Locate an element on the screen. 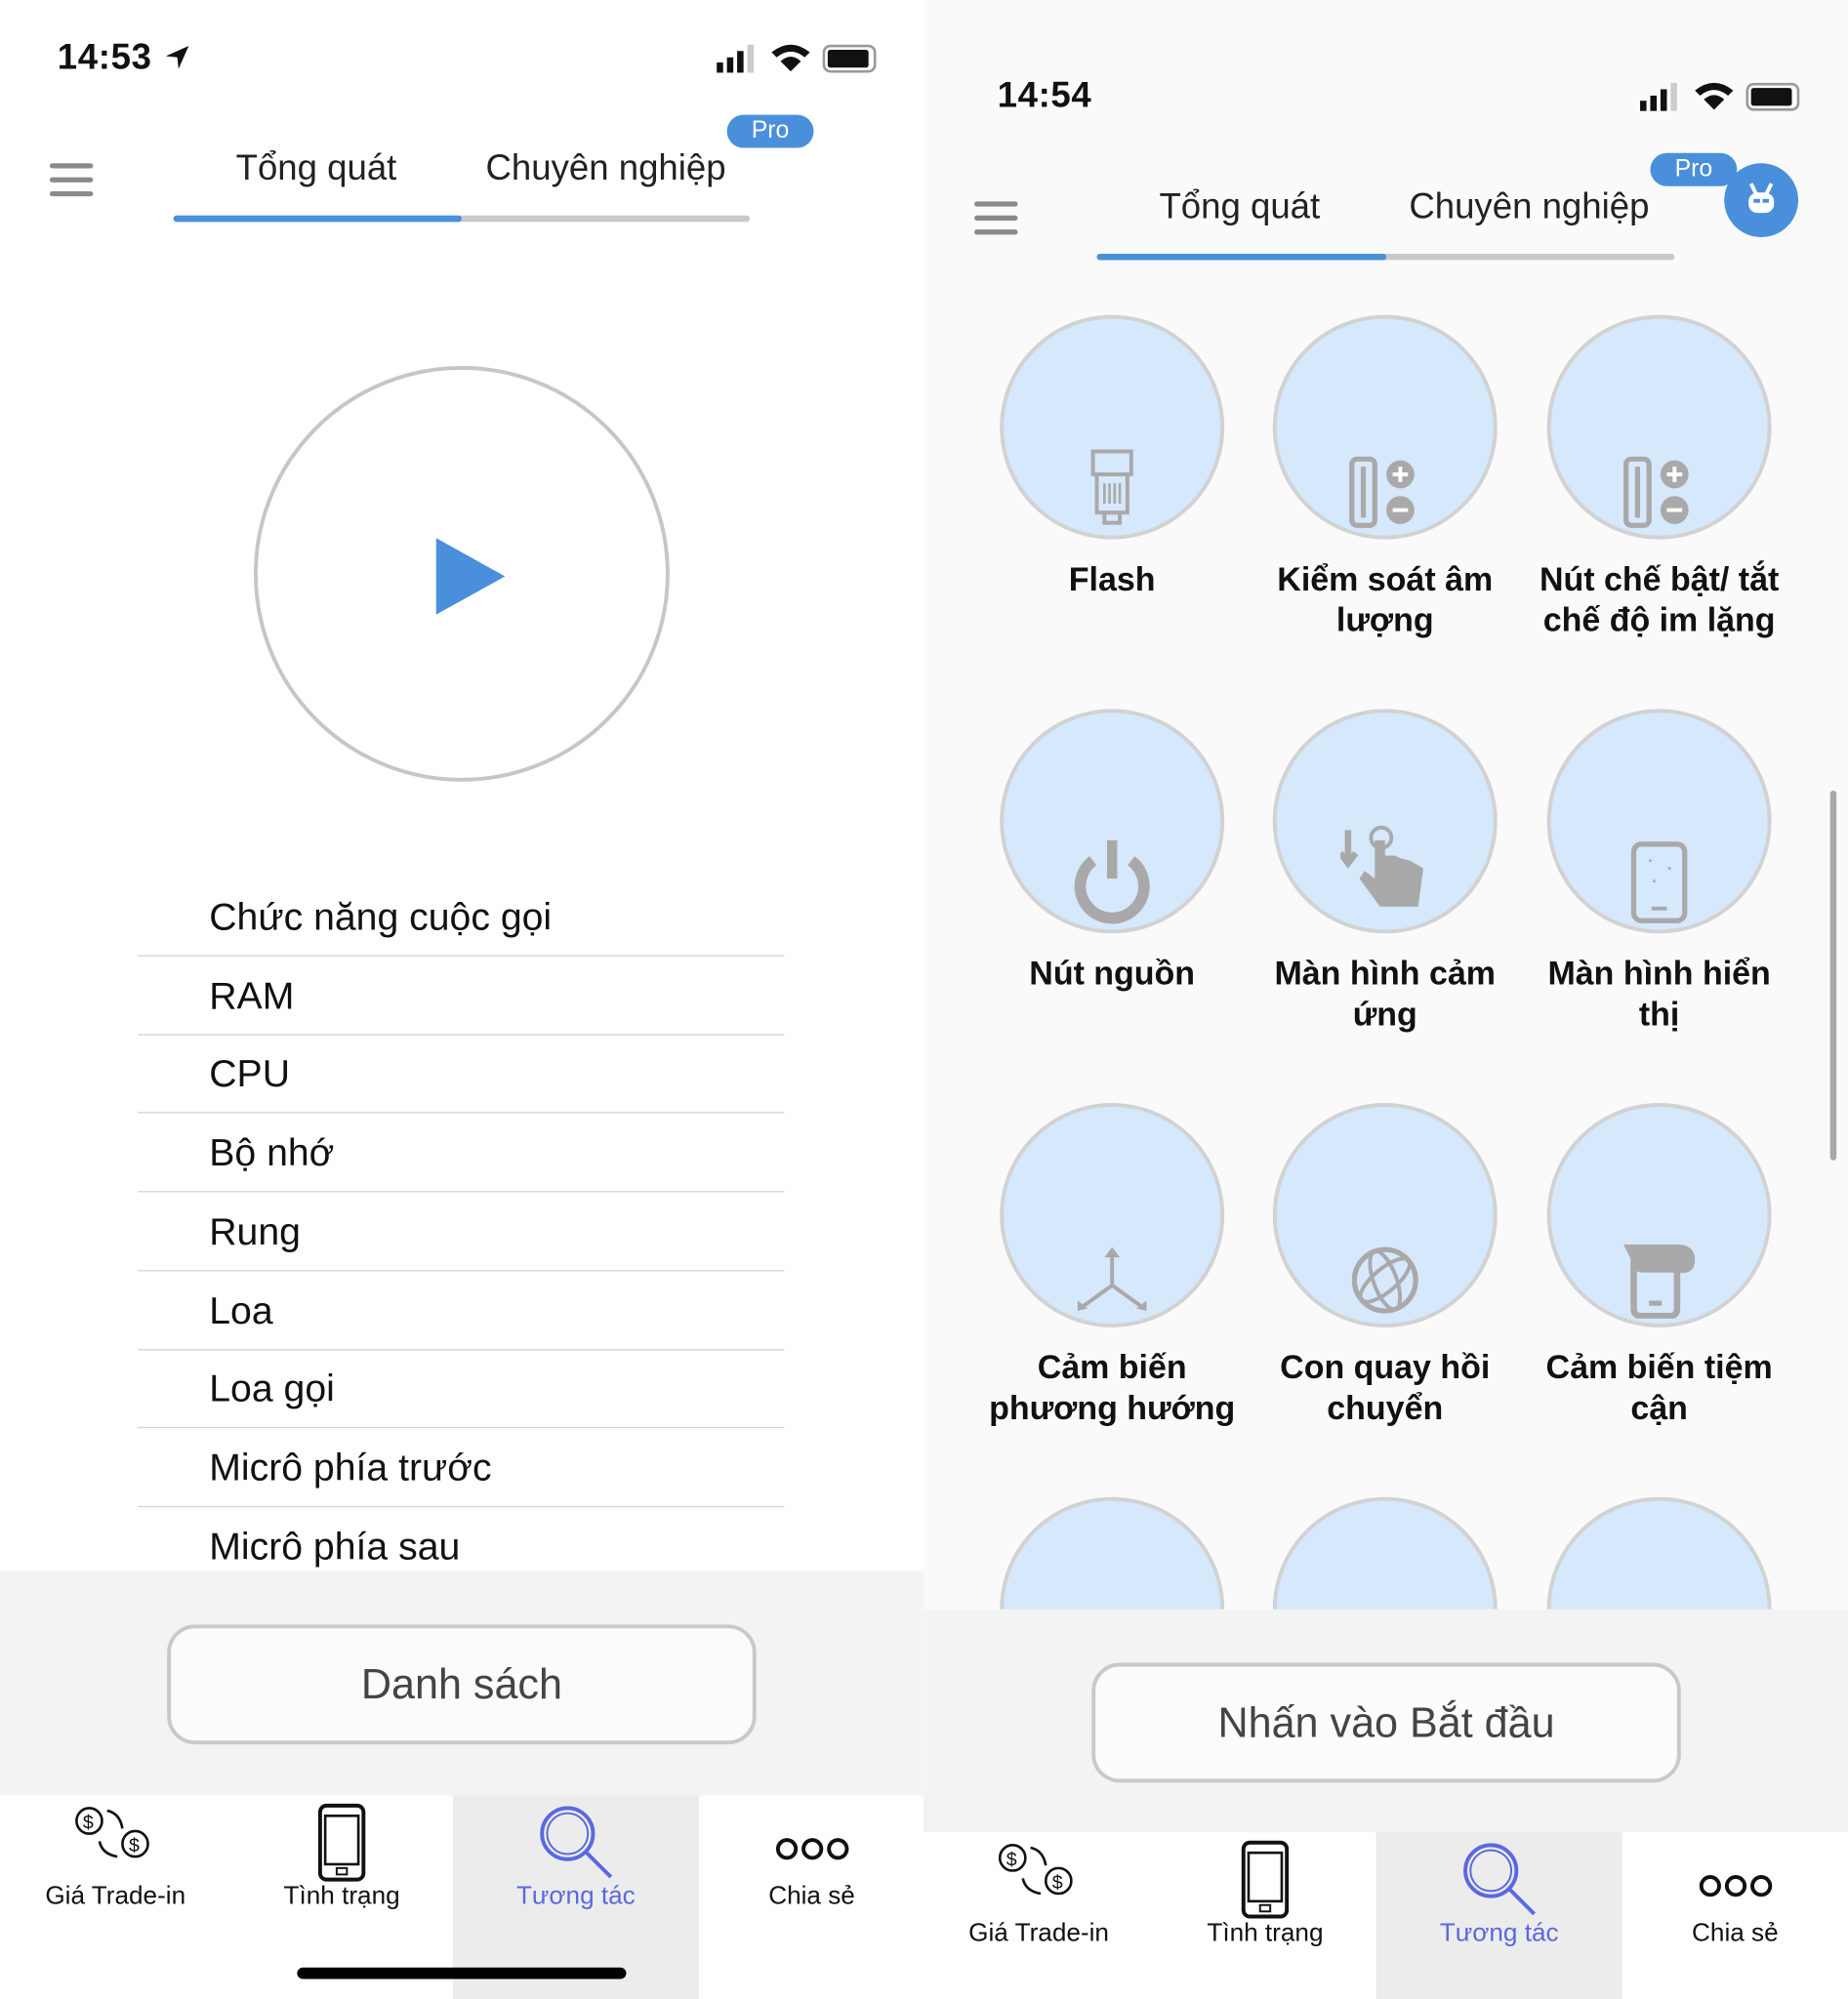  test-volume-buttons-button is located at coordinates (1385, 427).